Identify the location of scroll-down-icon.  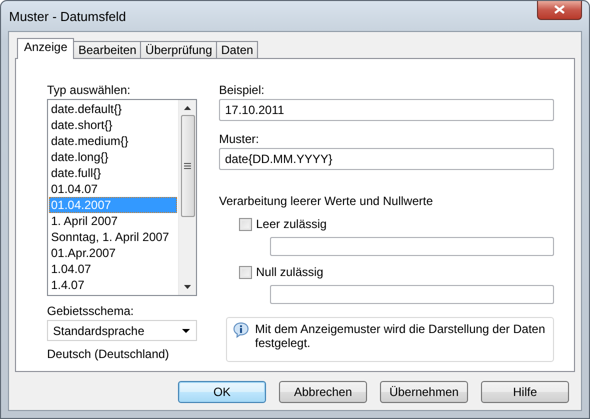
(187, 287).